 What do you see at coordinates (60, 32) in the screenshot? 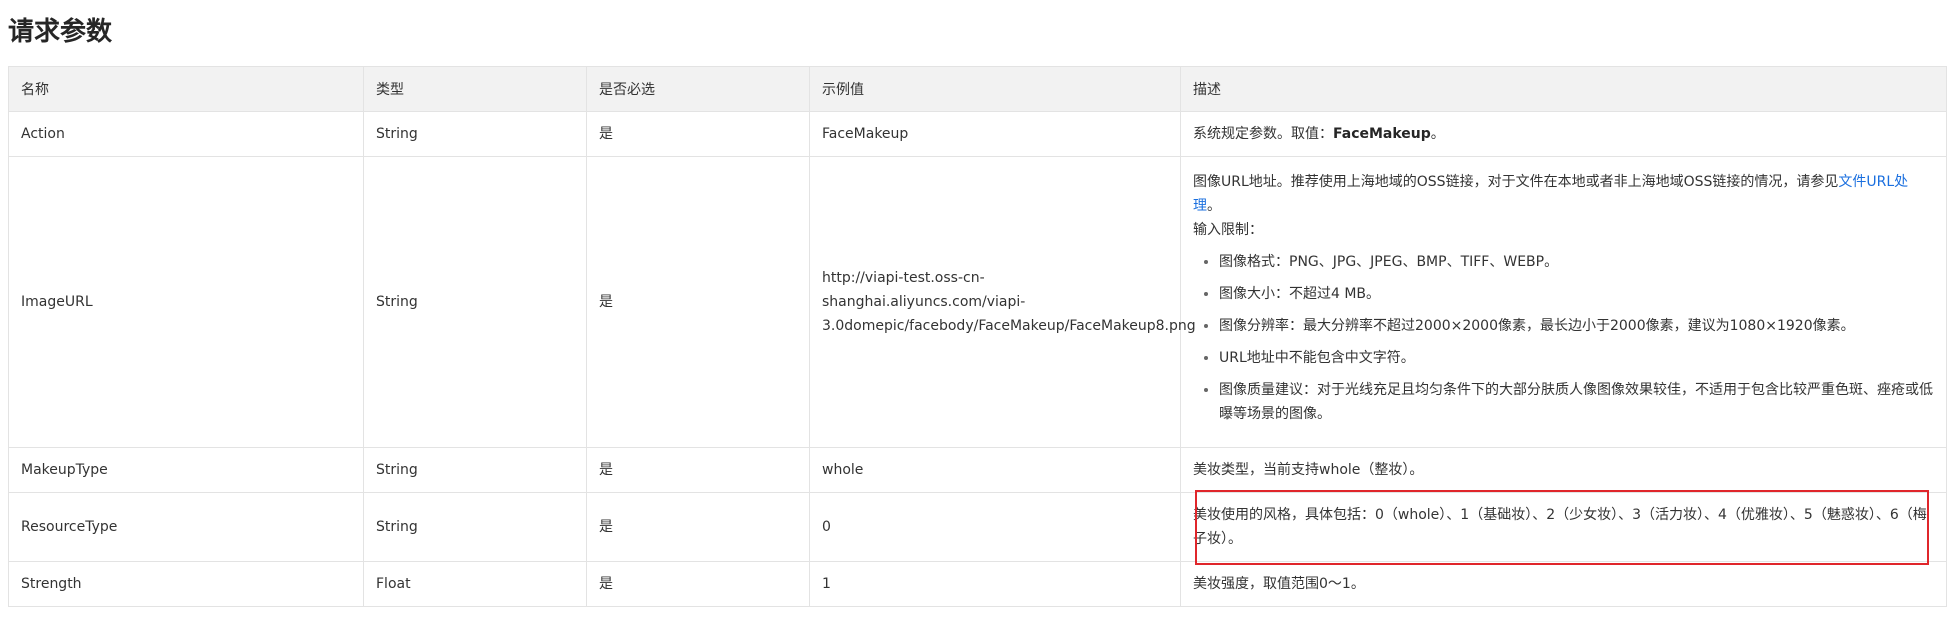
I see `section-title: 请求参数` at bounding box center [60, 32].